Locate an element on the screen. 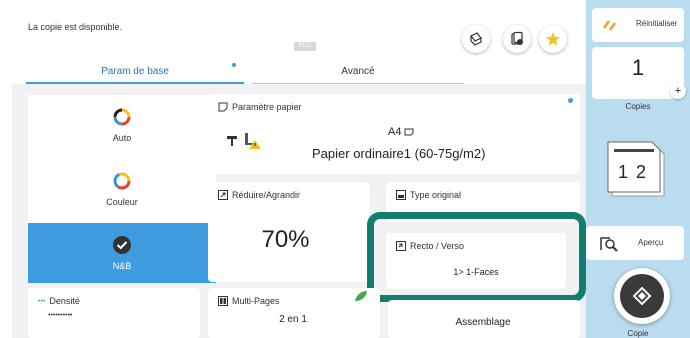  color-mode-bw-label: N&B is located at coordinates (122, 266).